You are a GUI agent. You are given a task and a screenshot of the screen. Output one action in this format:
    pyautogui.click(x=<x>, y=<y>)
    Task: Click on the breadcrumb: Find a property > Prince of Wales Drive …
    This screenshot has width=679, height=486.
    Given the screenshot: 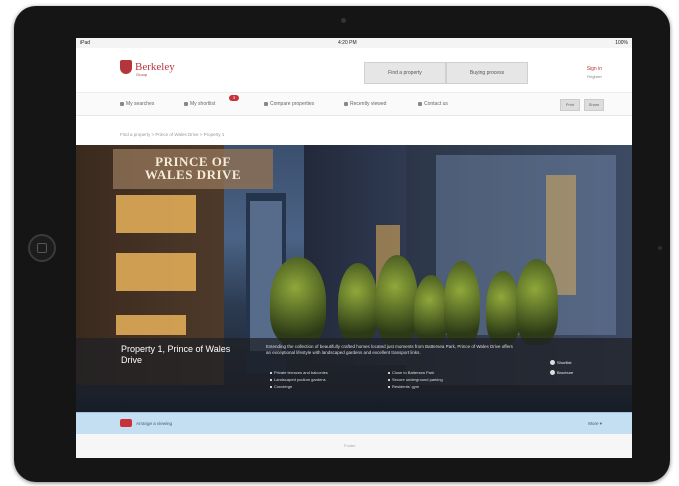 What is the action you would take?
    pyautogui.click(x=172, y=134)
    